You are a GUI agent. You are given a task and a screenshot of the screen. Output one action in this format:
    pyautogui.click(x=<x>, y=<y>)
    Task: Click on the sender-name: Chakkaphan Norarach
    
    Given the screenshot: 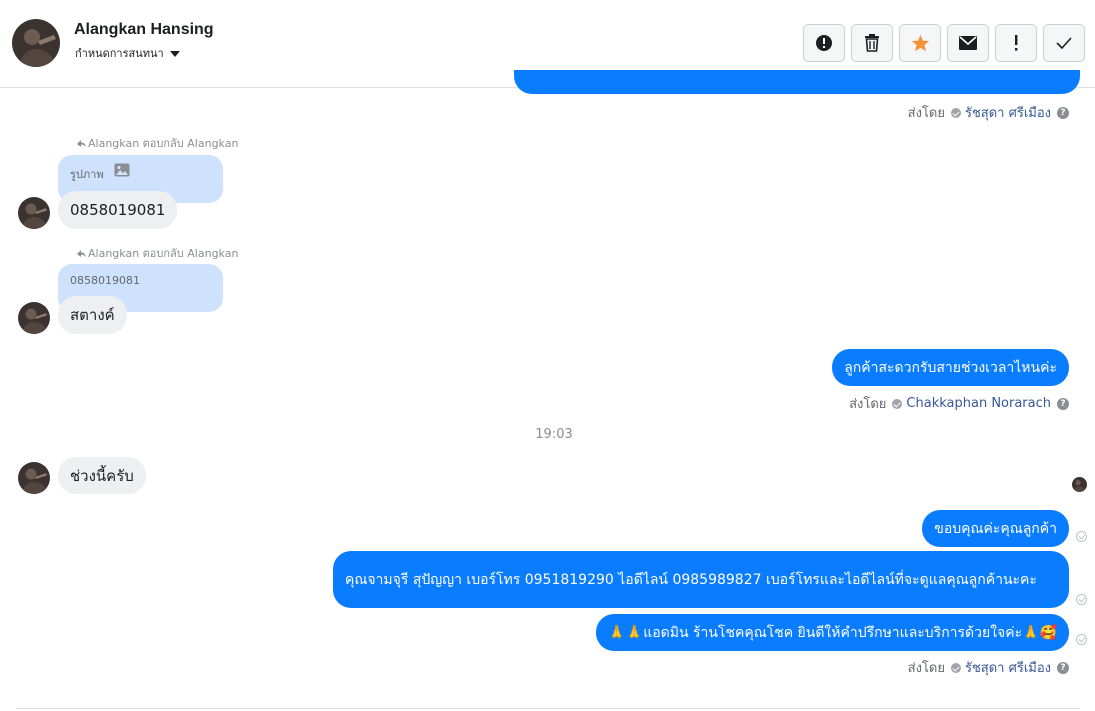 What is the action you would take?
    pyautogui.click(x=978, y=403)
    